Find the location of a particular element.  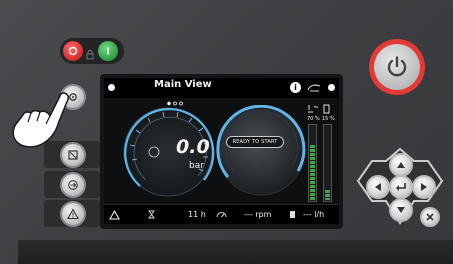

lock-icon is located at coordinates (90, 52).